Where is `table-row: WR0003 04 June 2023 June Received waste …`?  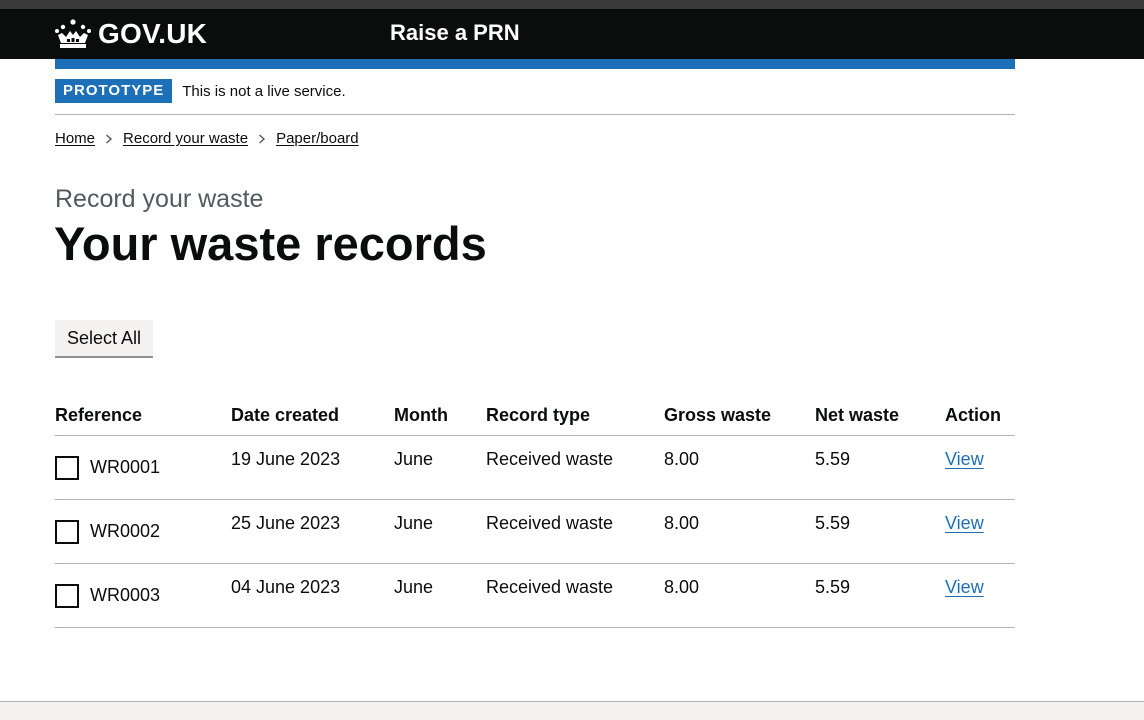 table-row: WR0003 04 June 2023 June Received waste … is located at coordinates (535, 595).